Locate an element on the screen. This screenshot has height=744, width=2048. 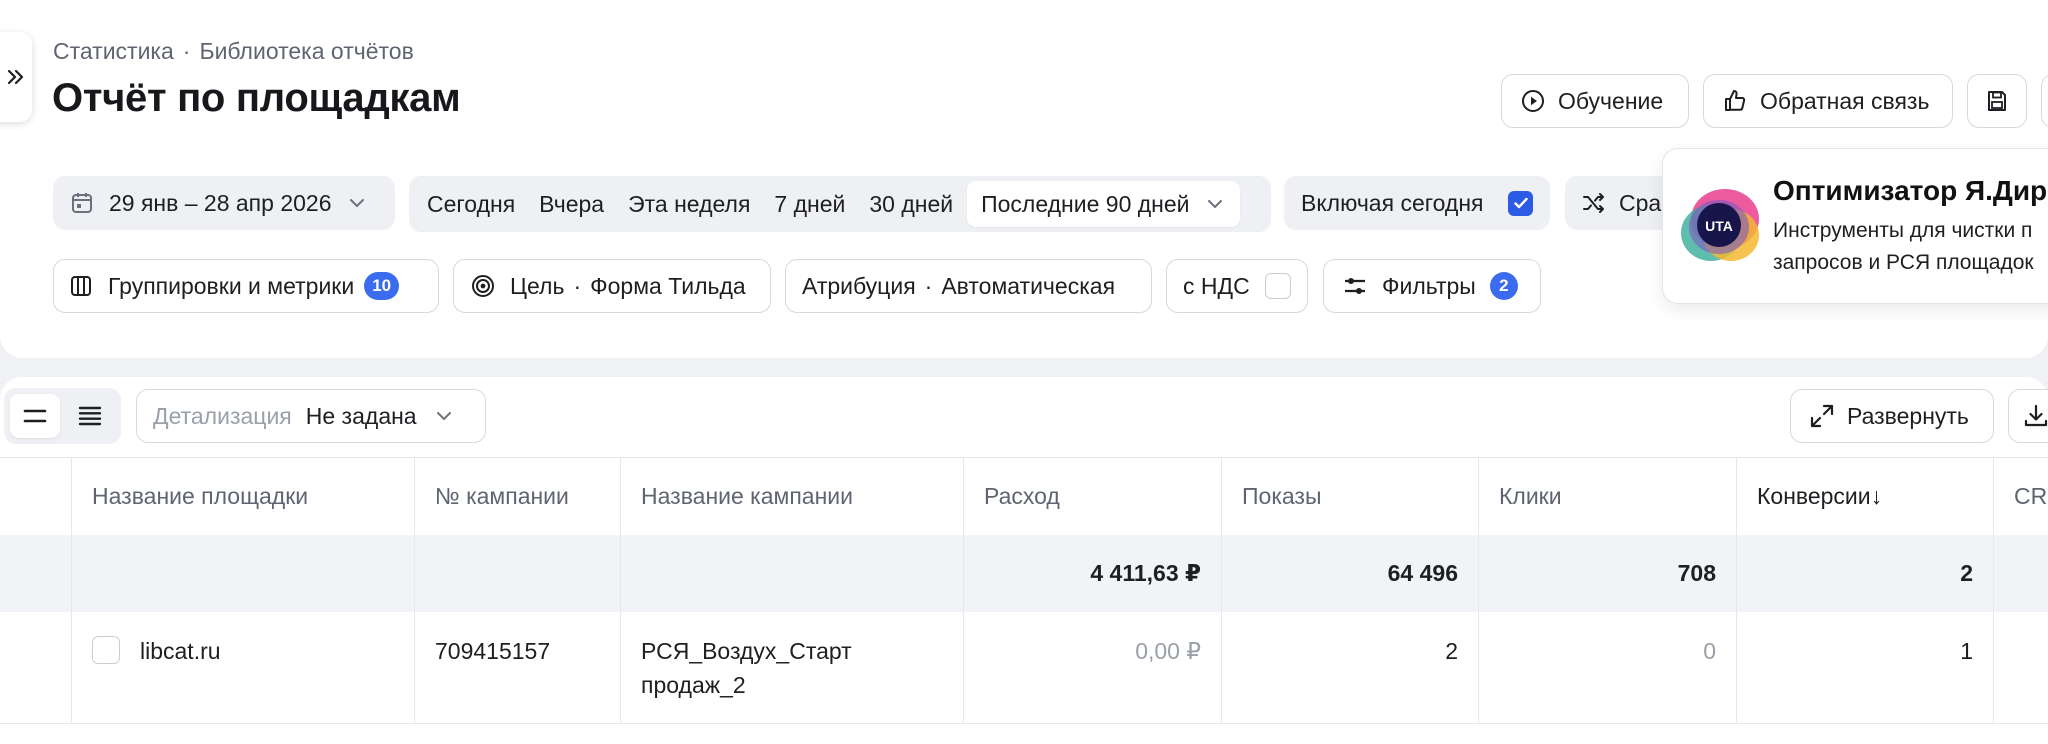
download-button is located at coordinates (2028, 416).